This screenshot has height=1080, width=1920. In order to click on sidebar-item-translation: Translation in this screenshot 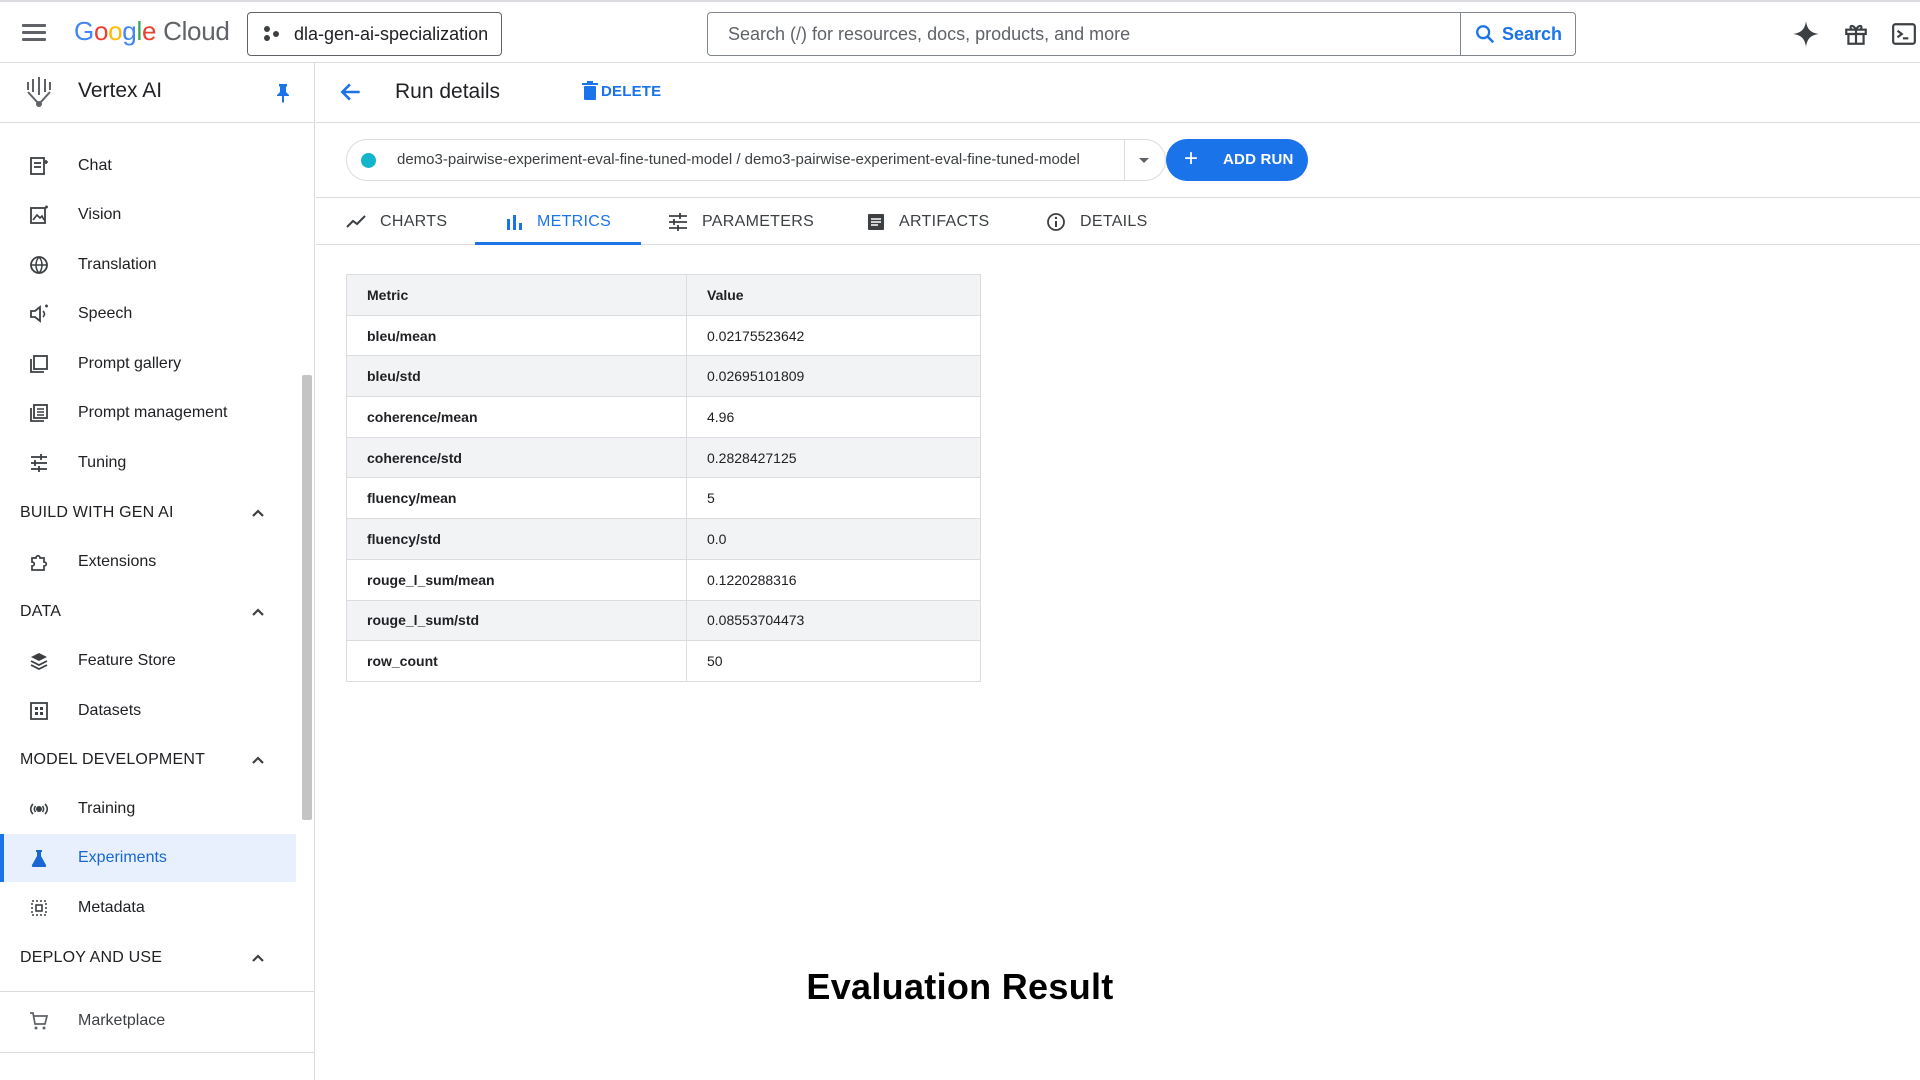, I will do `click(148, 265)`.